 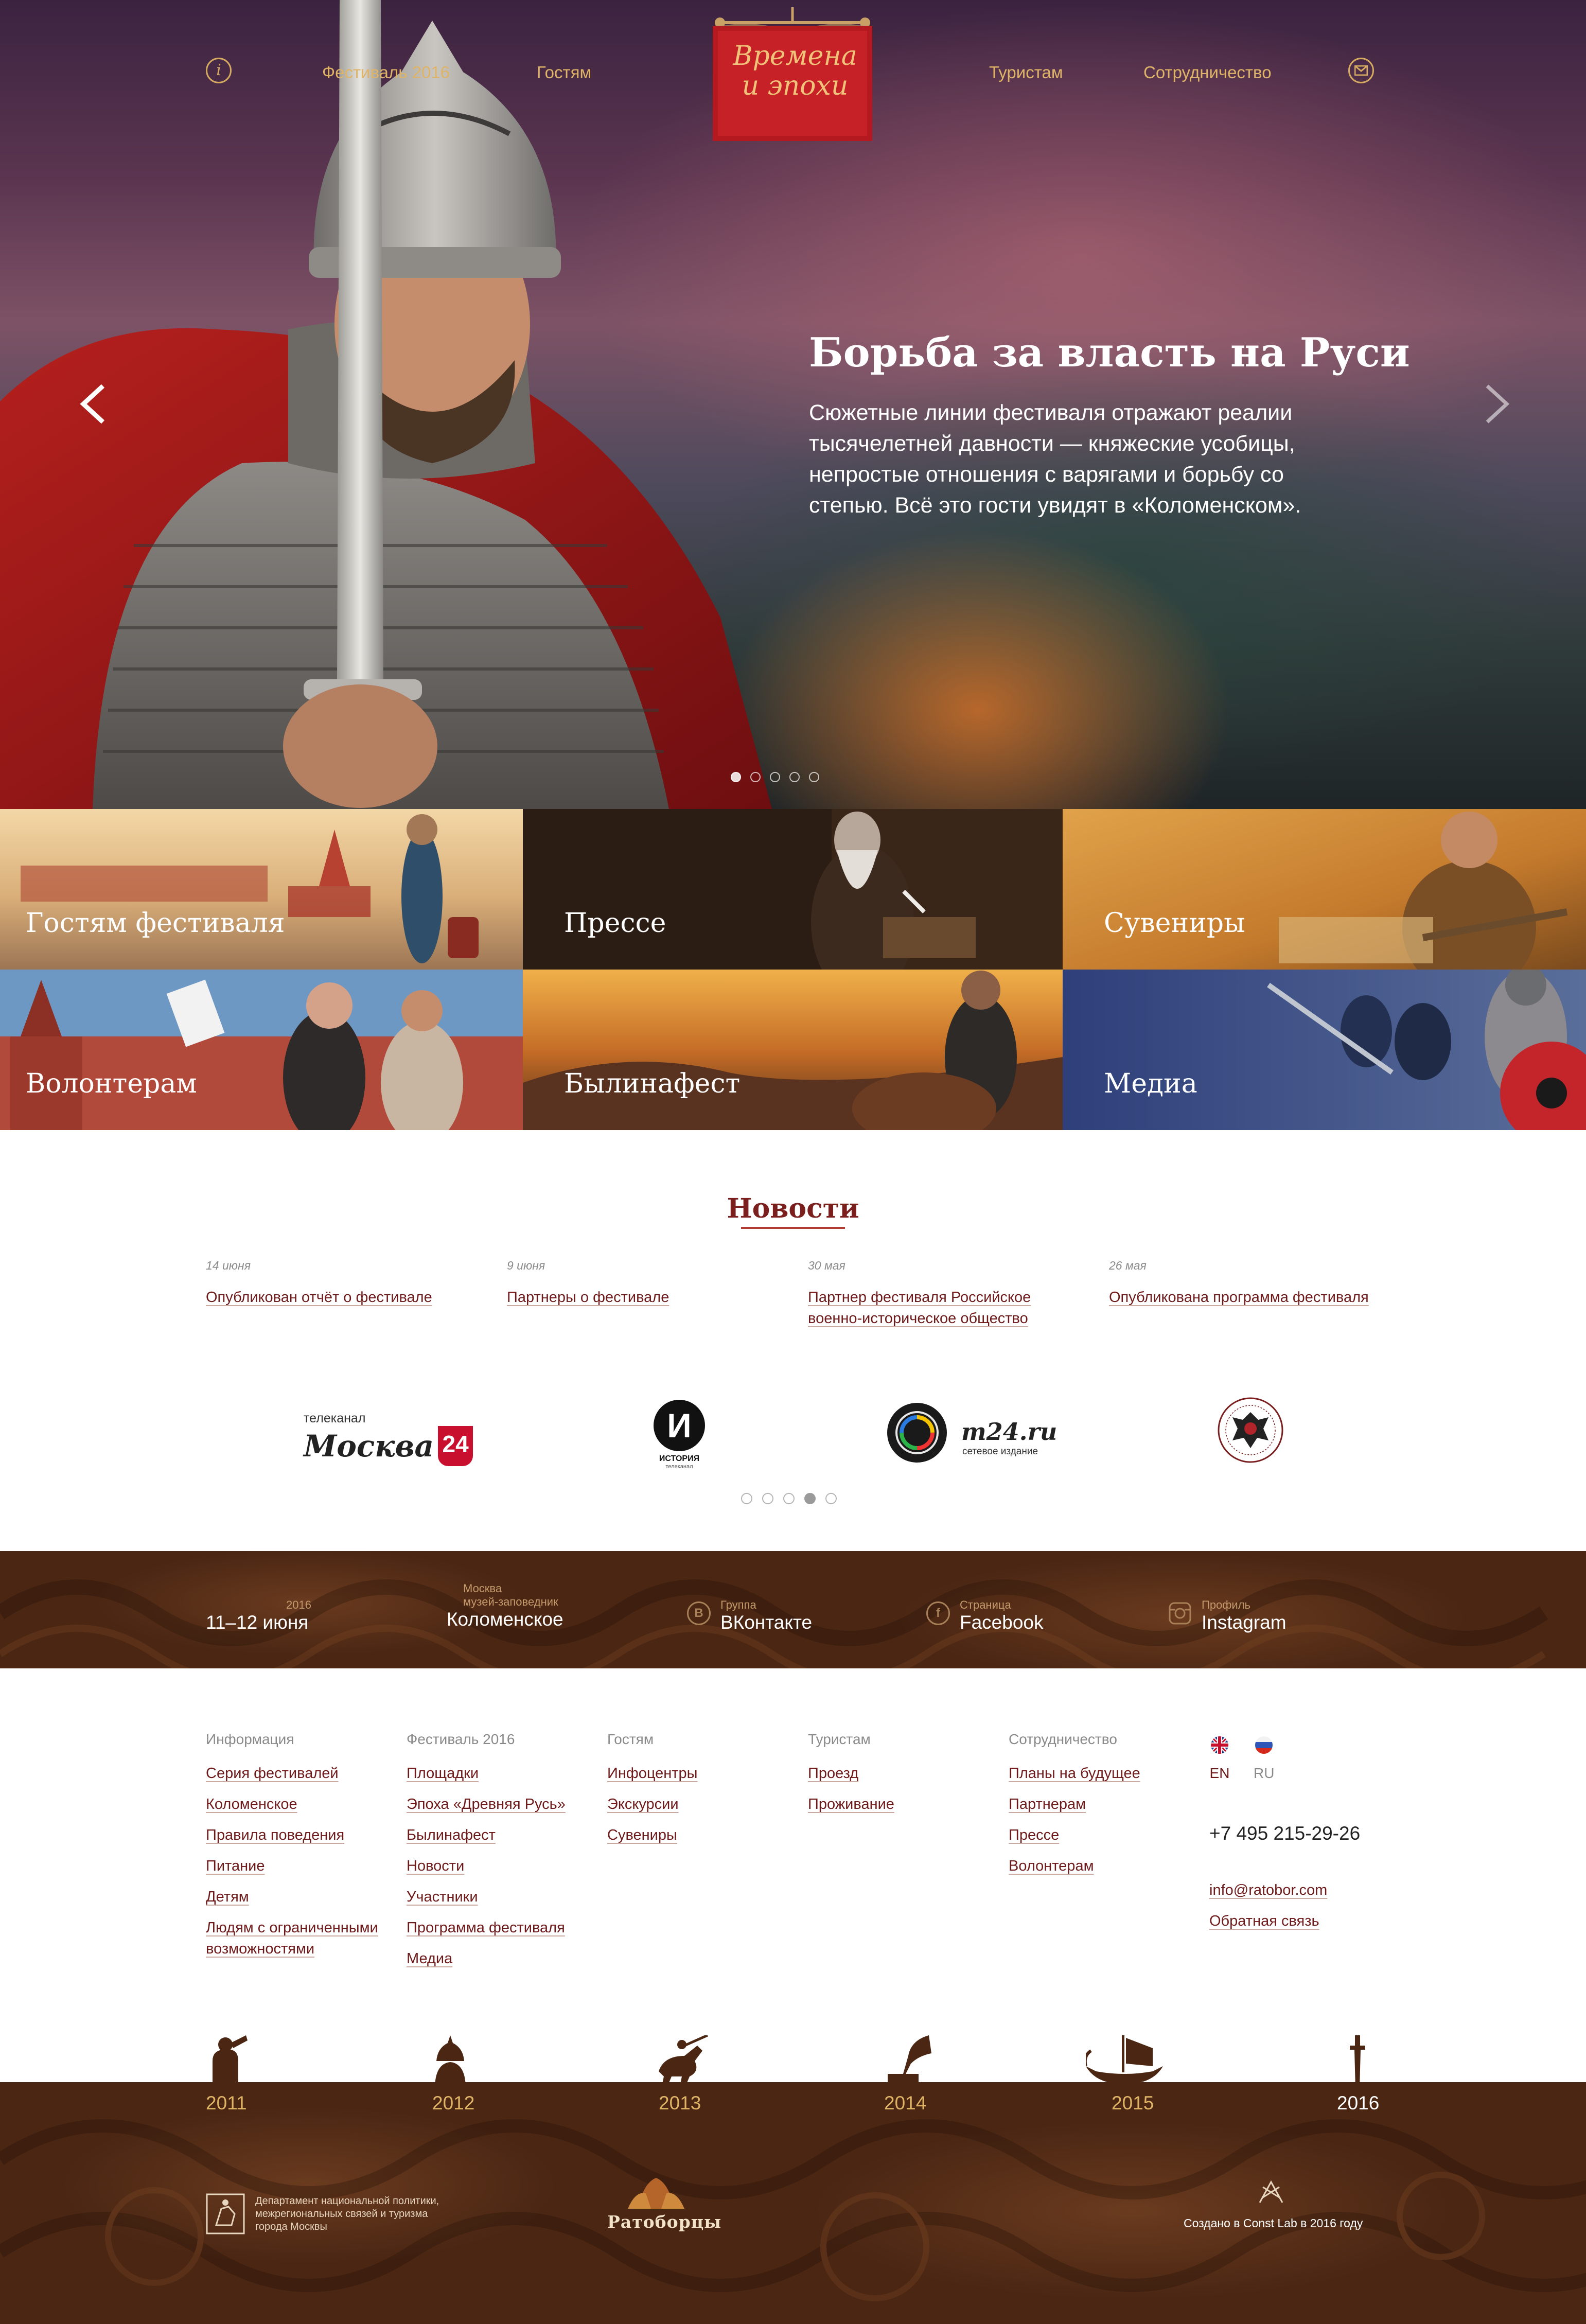 I want to click on nav-tourists: Туристам, so click(x=1026, y=72).